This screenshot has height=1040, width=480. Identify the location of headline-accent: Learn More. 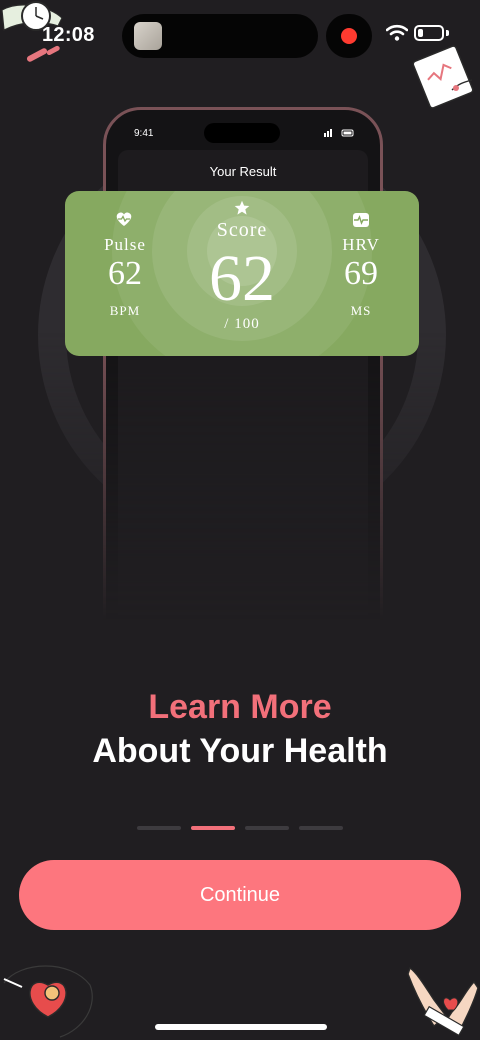
(240, 707).